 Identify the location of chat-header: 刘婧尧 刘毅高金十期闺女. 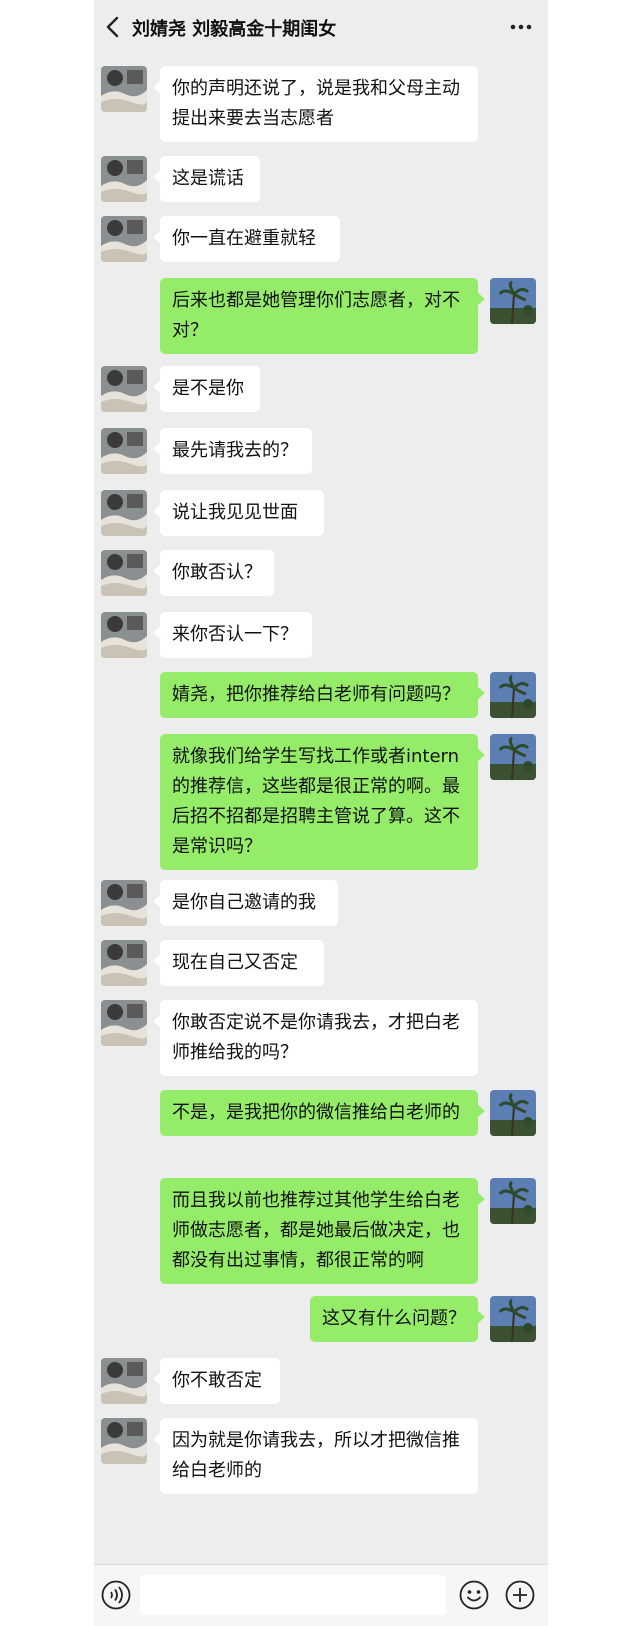
(321, 28).